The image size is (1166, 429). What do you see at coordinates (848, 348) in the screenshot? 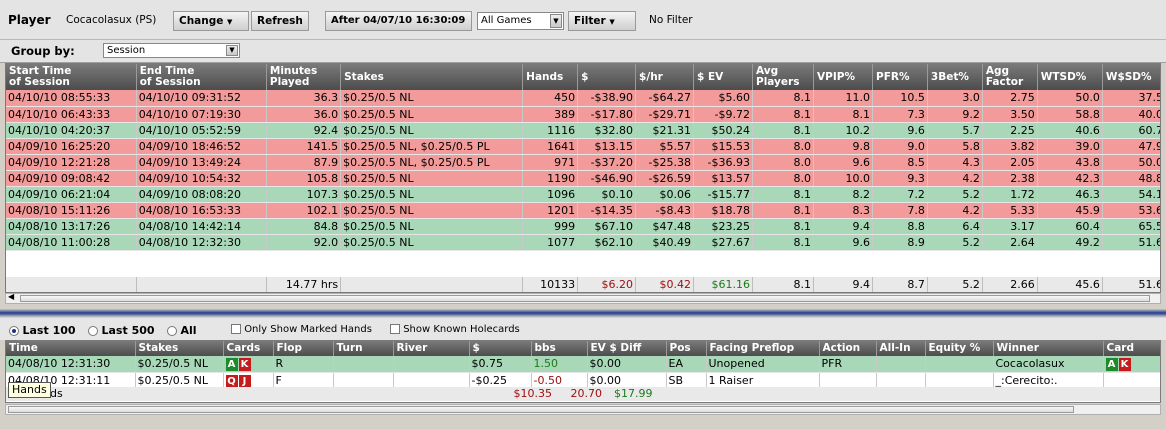
I see `column-header: Action` at bounding box center [848, 348].